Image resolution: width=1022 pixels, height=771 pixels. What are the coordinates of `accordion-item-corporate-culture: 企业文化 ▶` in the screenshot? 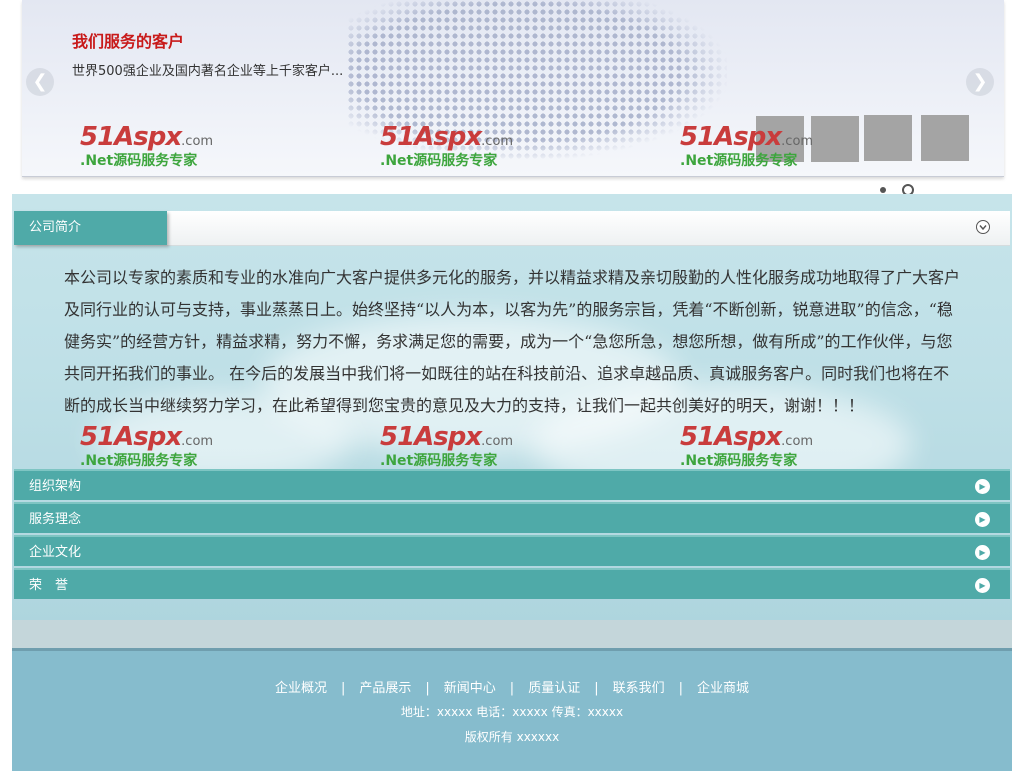 It's located at (512, 550).